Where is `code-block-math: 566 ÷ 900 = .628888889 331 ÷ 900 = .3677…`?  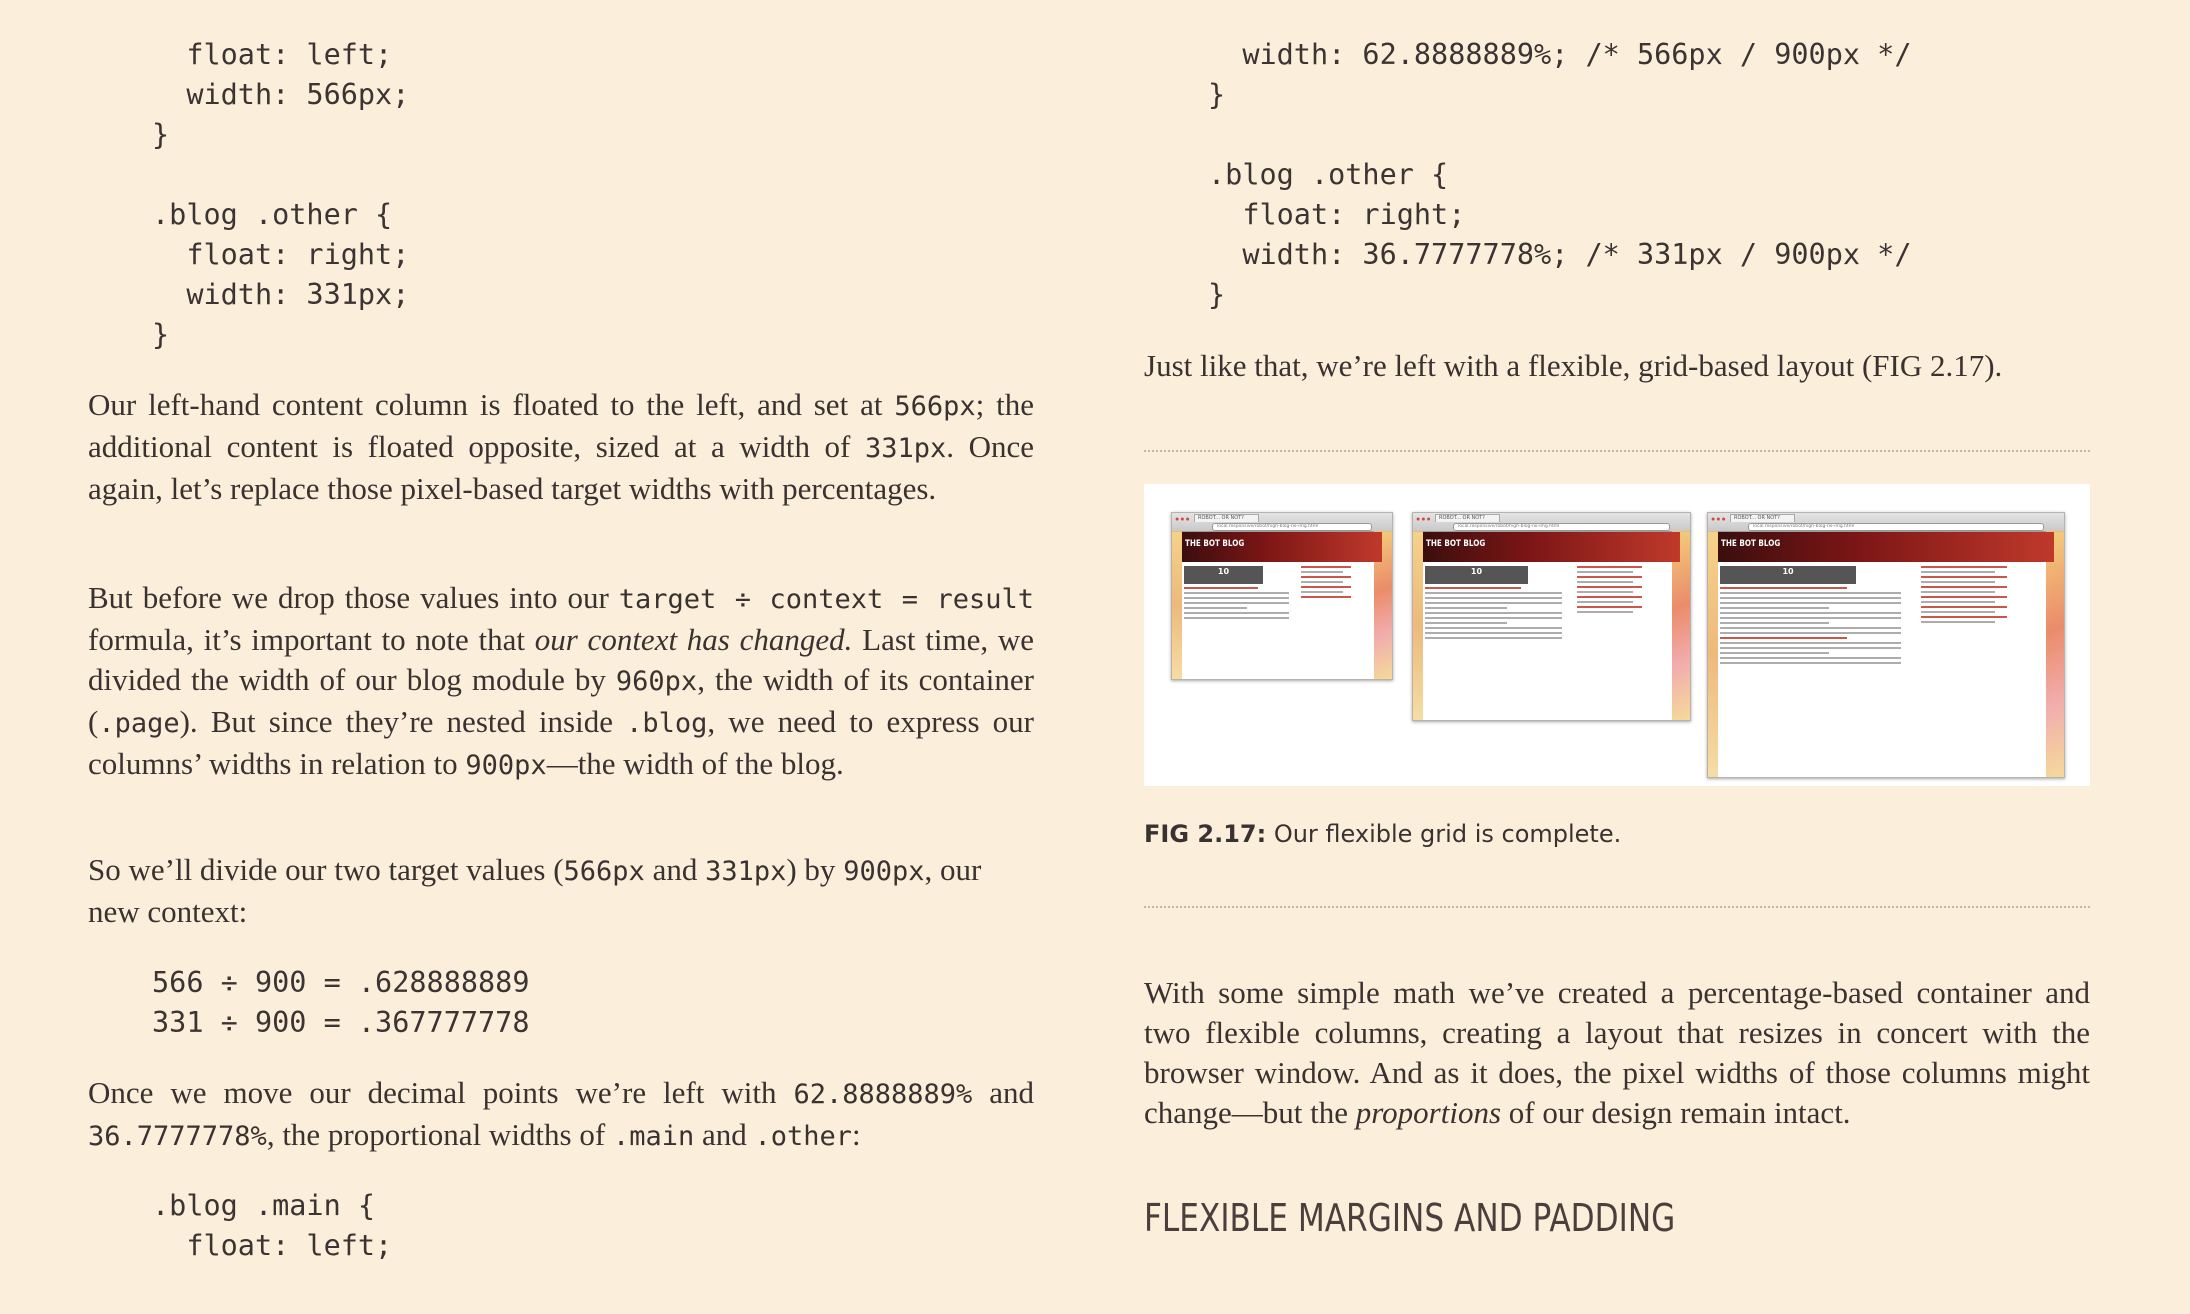
code-block-math: 566 ÷ 900 = .628888889 331 ÷ 900 = .3677… is located at coordinates (341, 1002).